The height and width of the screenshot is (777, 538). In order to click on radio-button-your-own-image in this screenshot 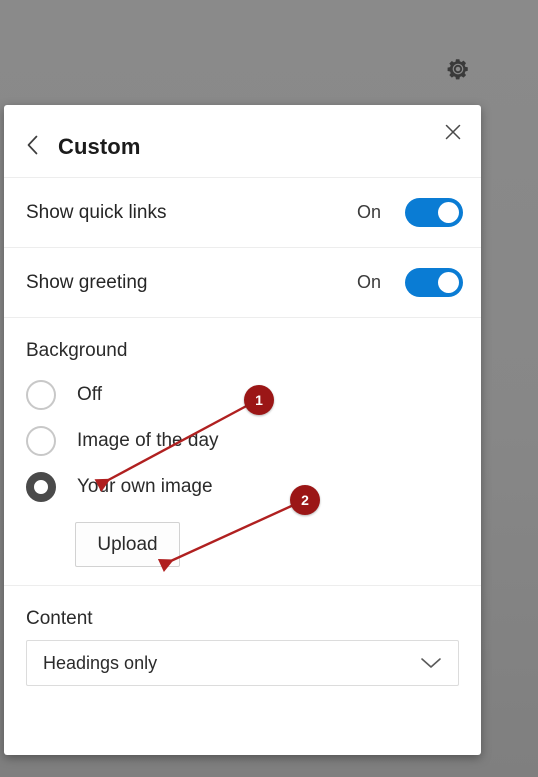, I will do `click(41, 487)`.